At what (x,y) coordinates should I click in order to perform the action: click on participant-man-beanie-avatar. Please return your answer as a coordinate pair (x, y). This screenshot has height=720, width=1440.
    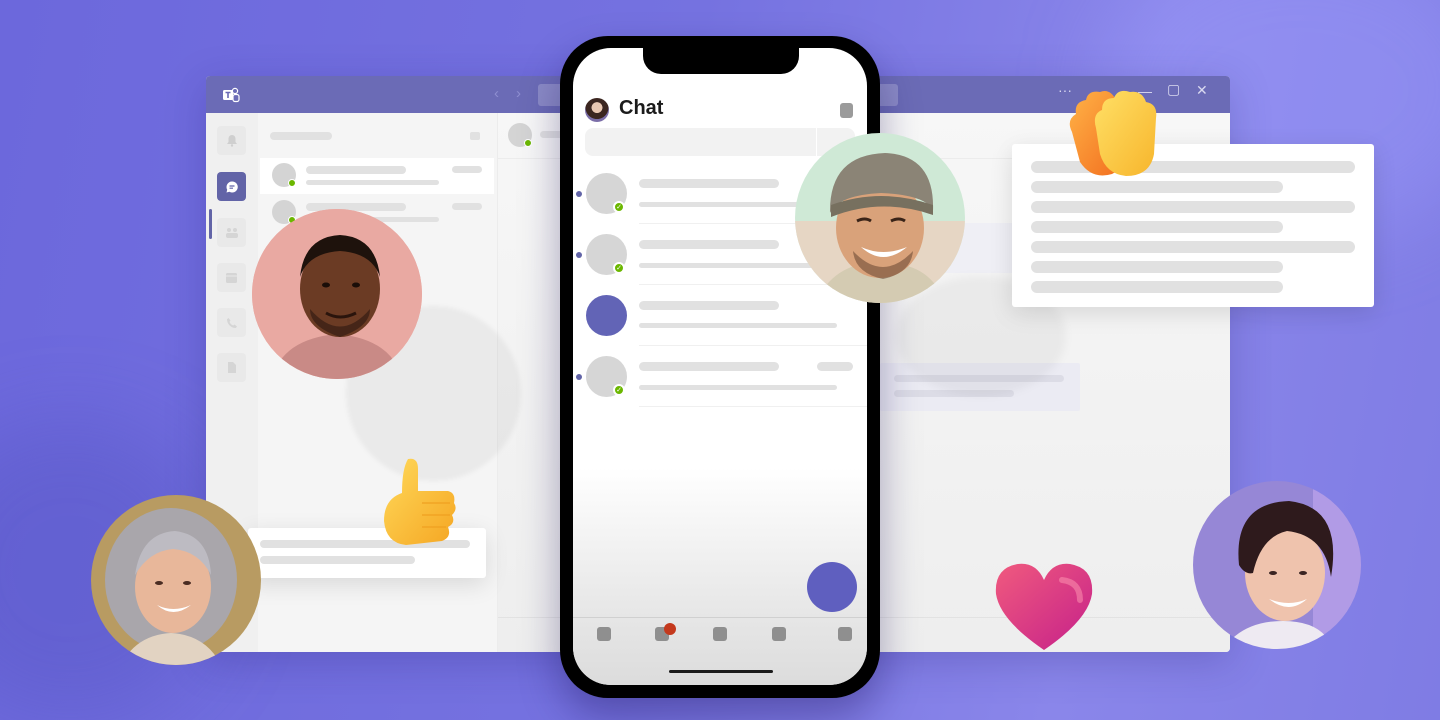
    Looking at the image, I should click on (880, 218).